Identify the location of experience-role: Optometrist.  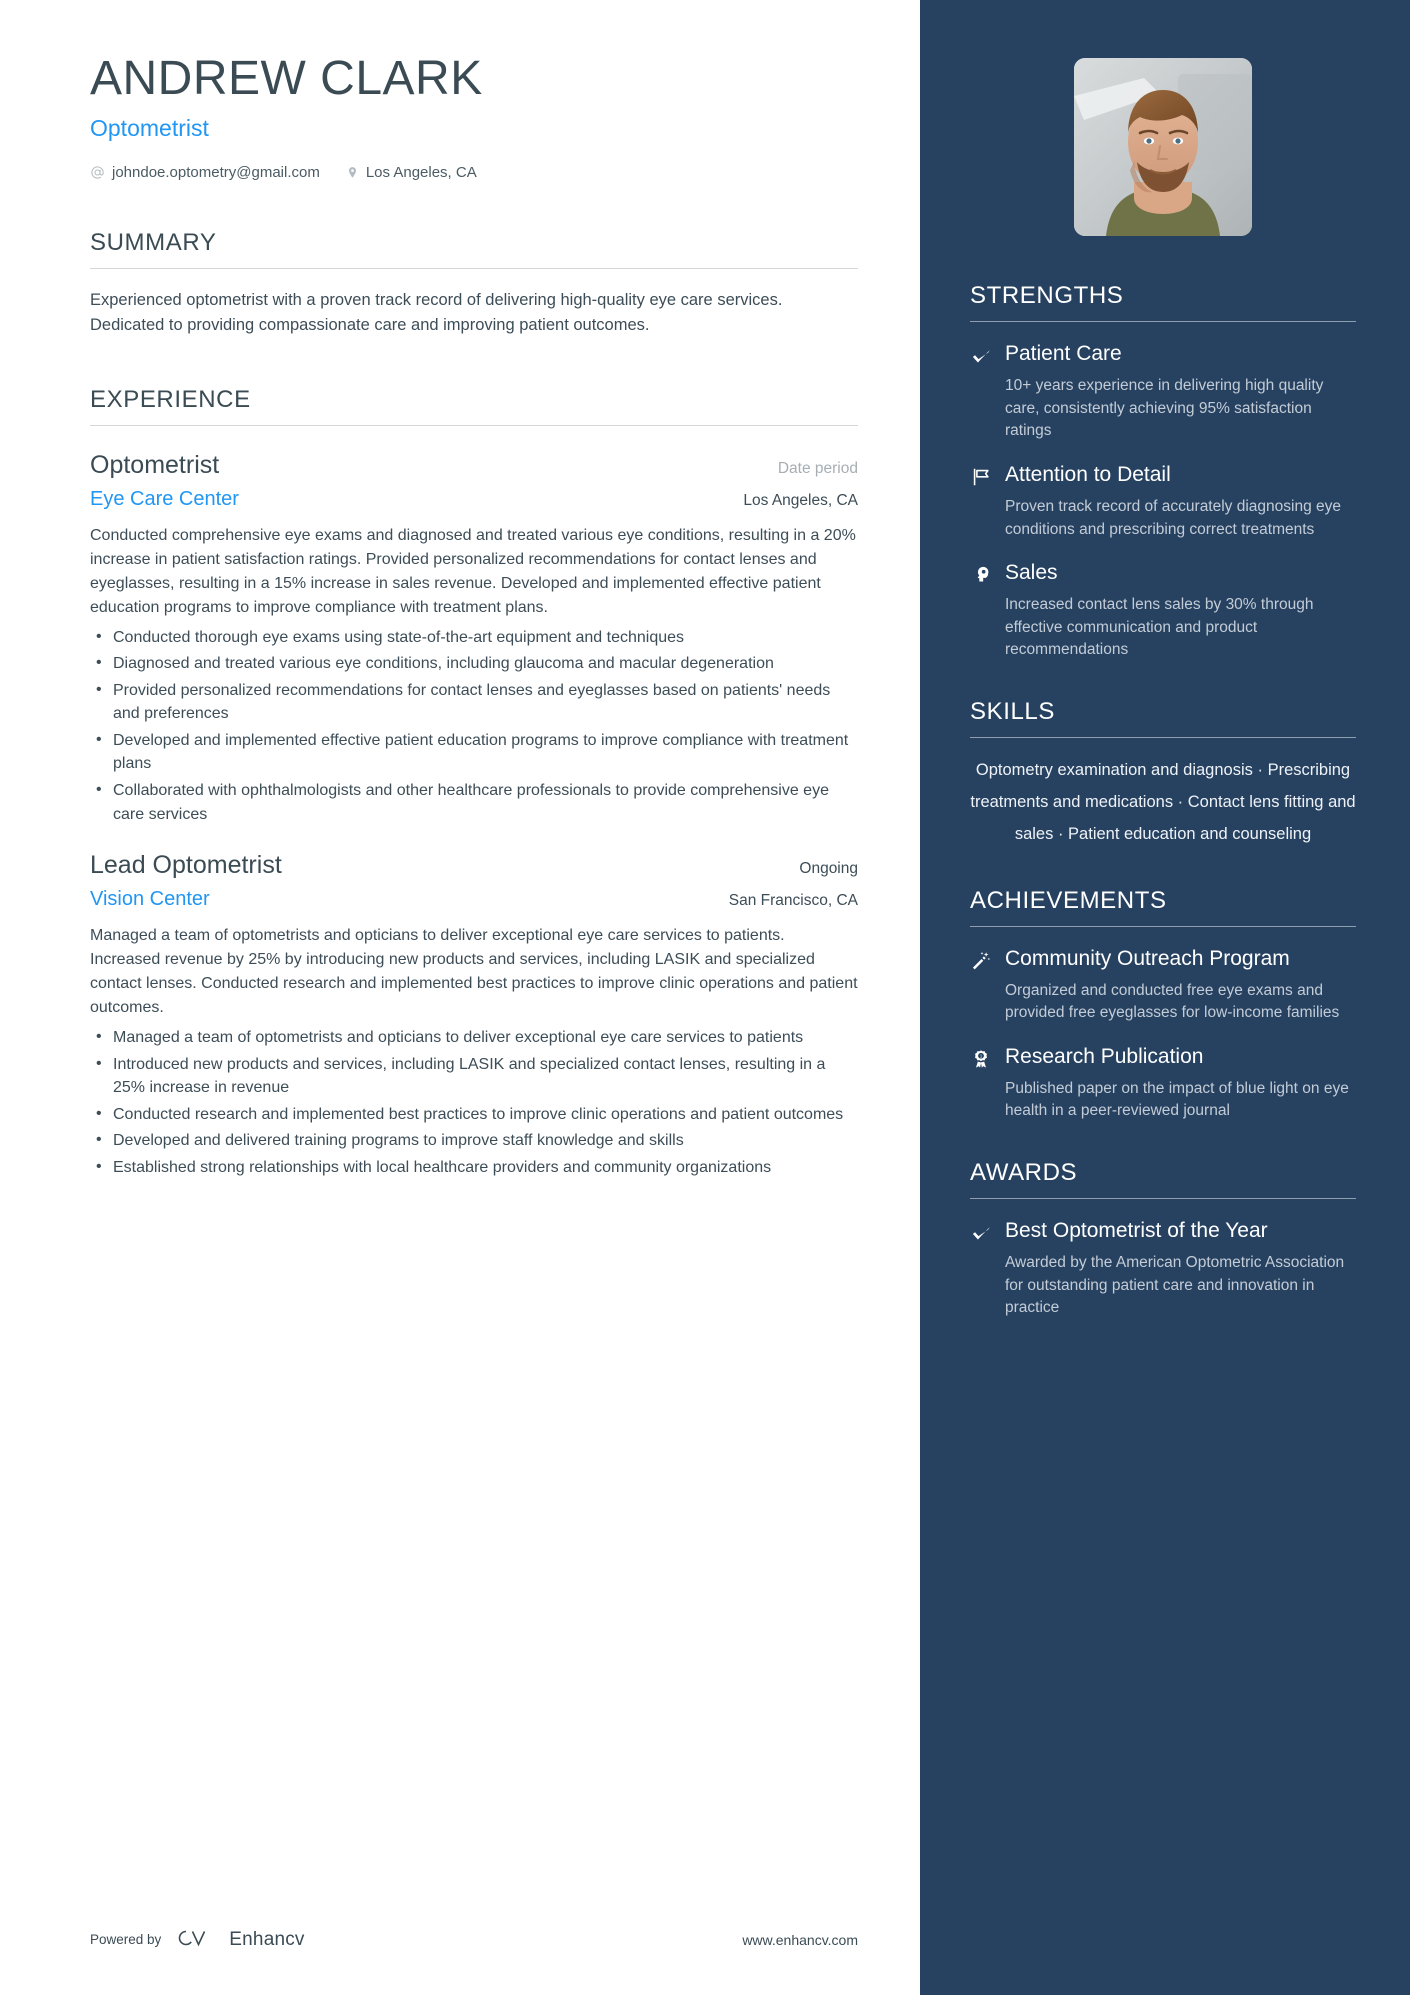
(155, 464).